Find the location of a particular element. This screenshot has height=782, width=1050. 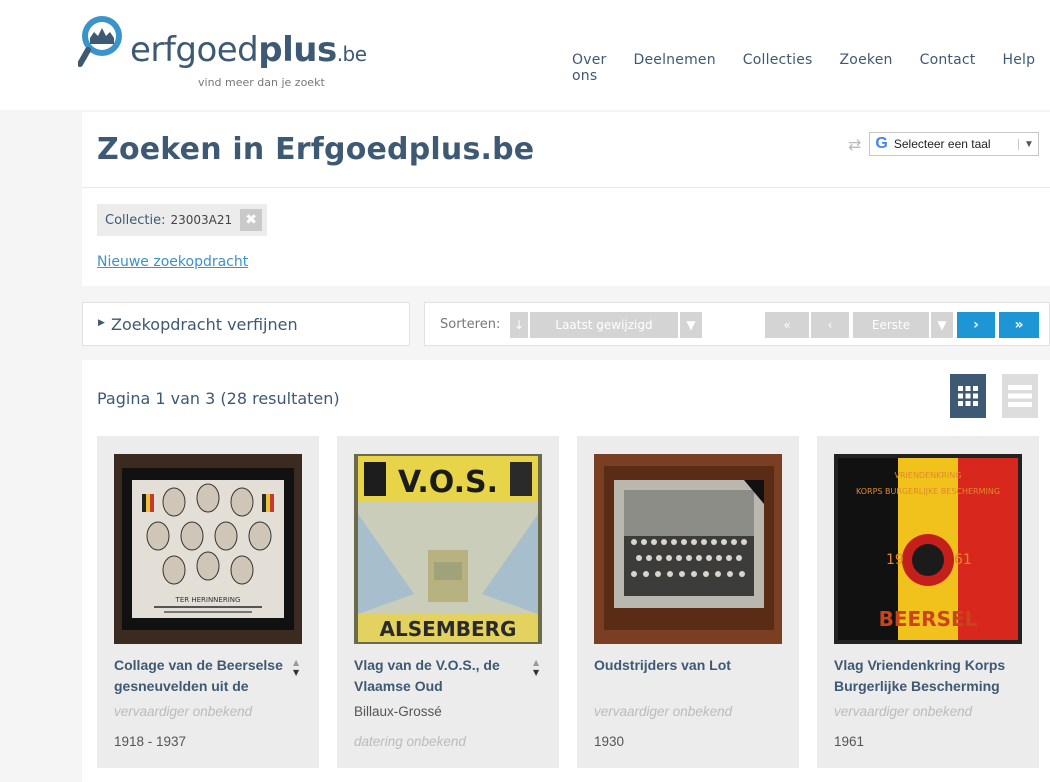

chevron-down-icon: ▼ is located at coordinates (1028, 144).